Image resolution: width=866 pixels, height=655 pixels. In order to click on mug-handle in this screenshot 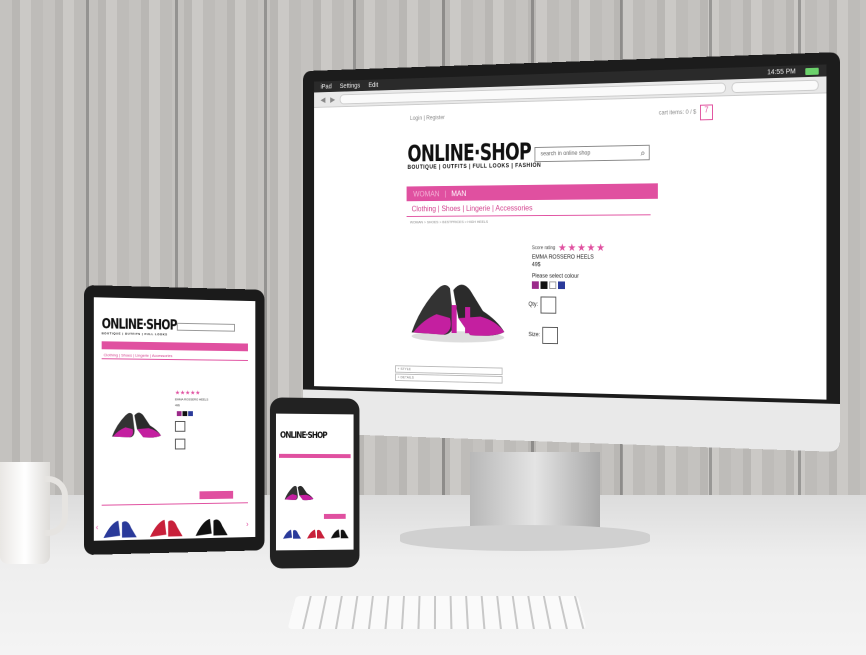, I will do `click(56, 506)`.